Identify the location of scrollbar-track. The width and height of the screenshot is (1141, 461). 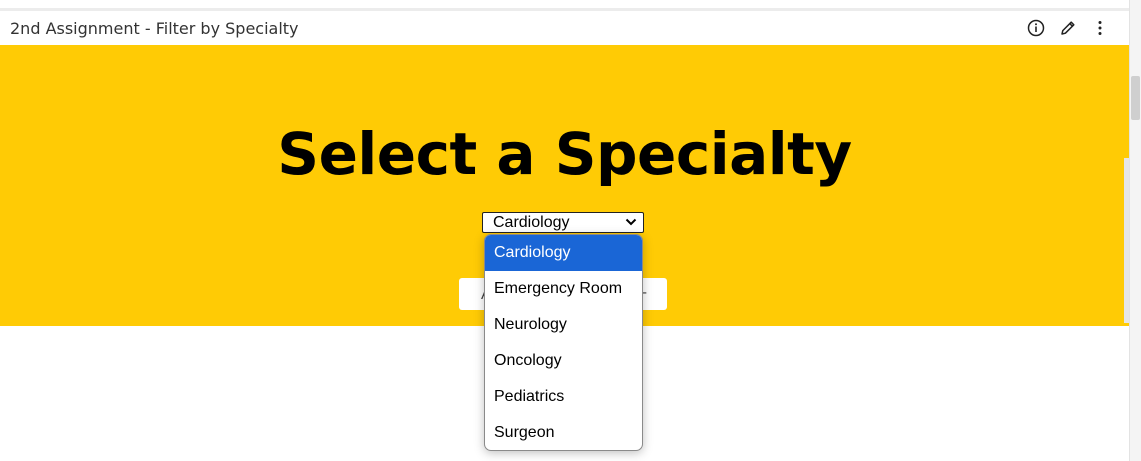
(1135, 230).